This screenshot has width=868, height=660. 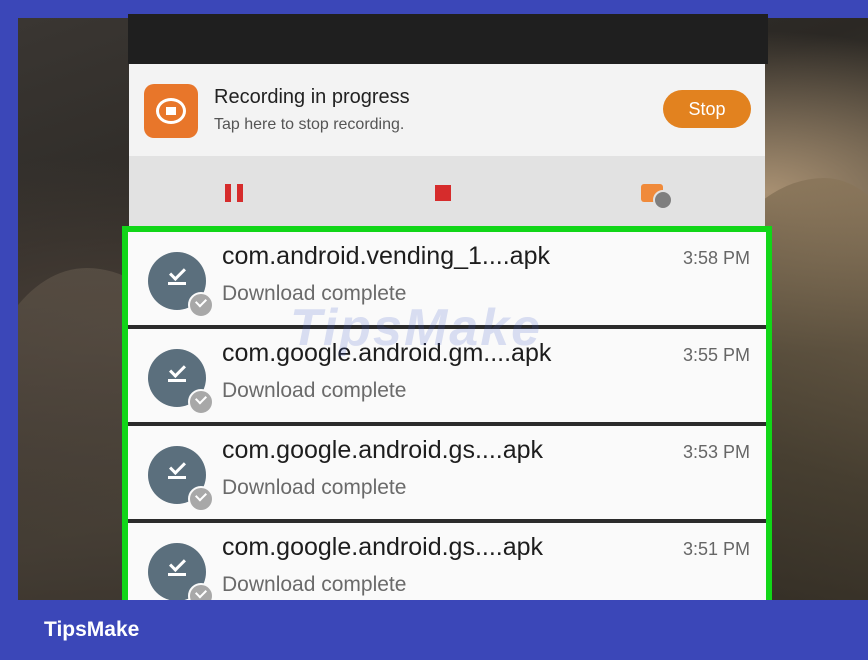 I want to click on notification-time: 3:55 PM, so click(x=716, y=355).